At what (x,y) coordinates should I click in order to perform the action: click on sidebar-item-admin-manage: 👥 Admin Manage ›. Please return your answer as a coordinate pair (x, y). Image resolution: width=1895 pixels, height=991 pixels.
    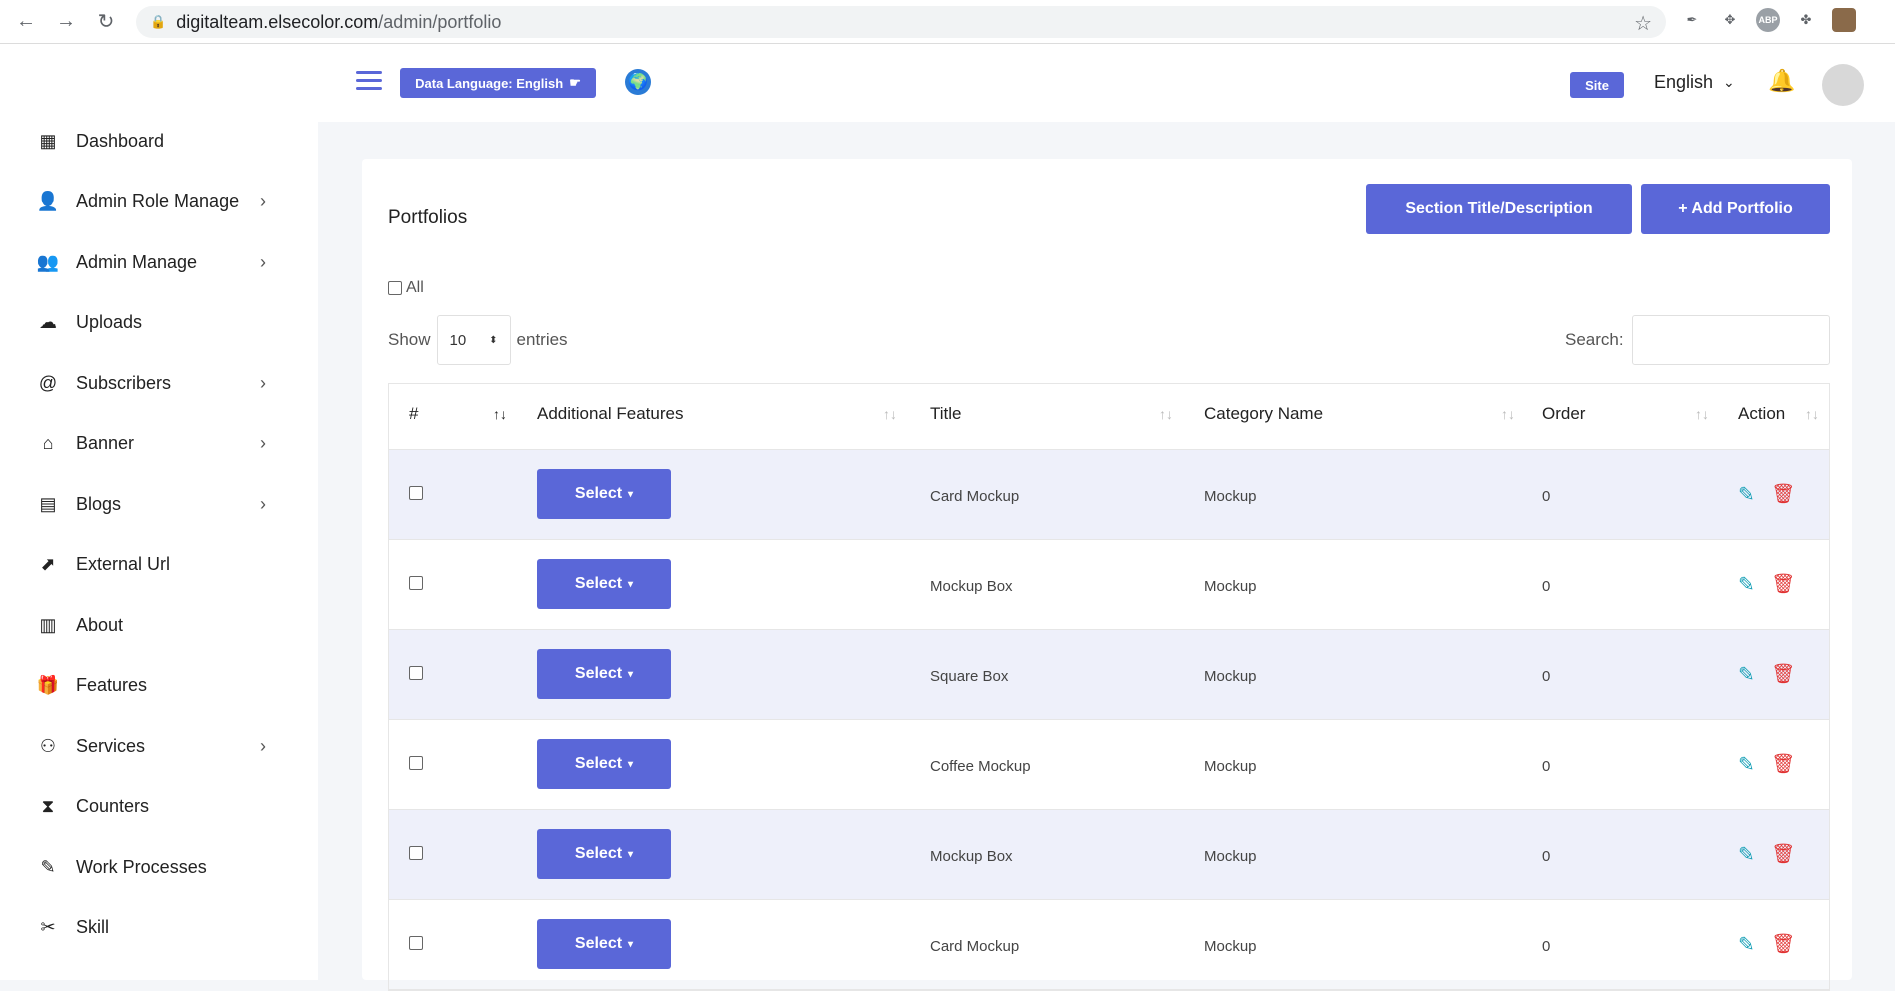
    Looking at the image, I should click on (159, 262).